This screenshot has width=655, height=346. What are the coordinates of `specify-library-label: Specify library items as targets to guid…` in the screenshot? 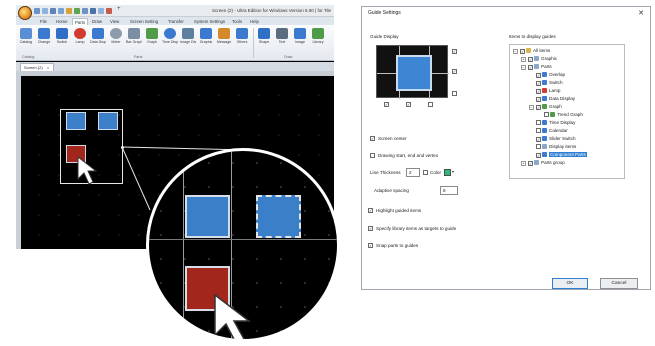 It's located at (416, 228).